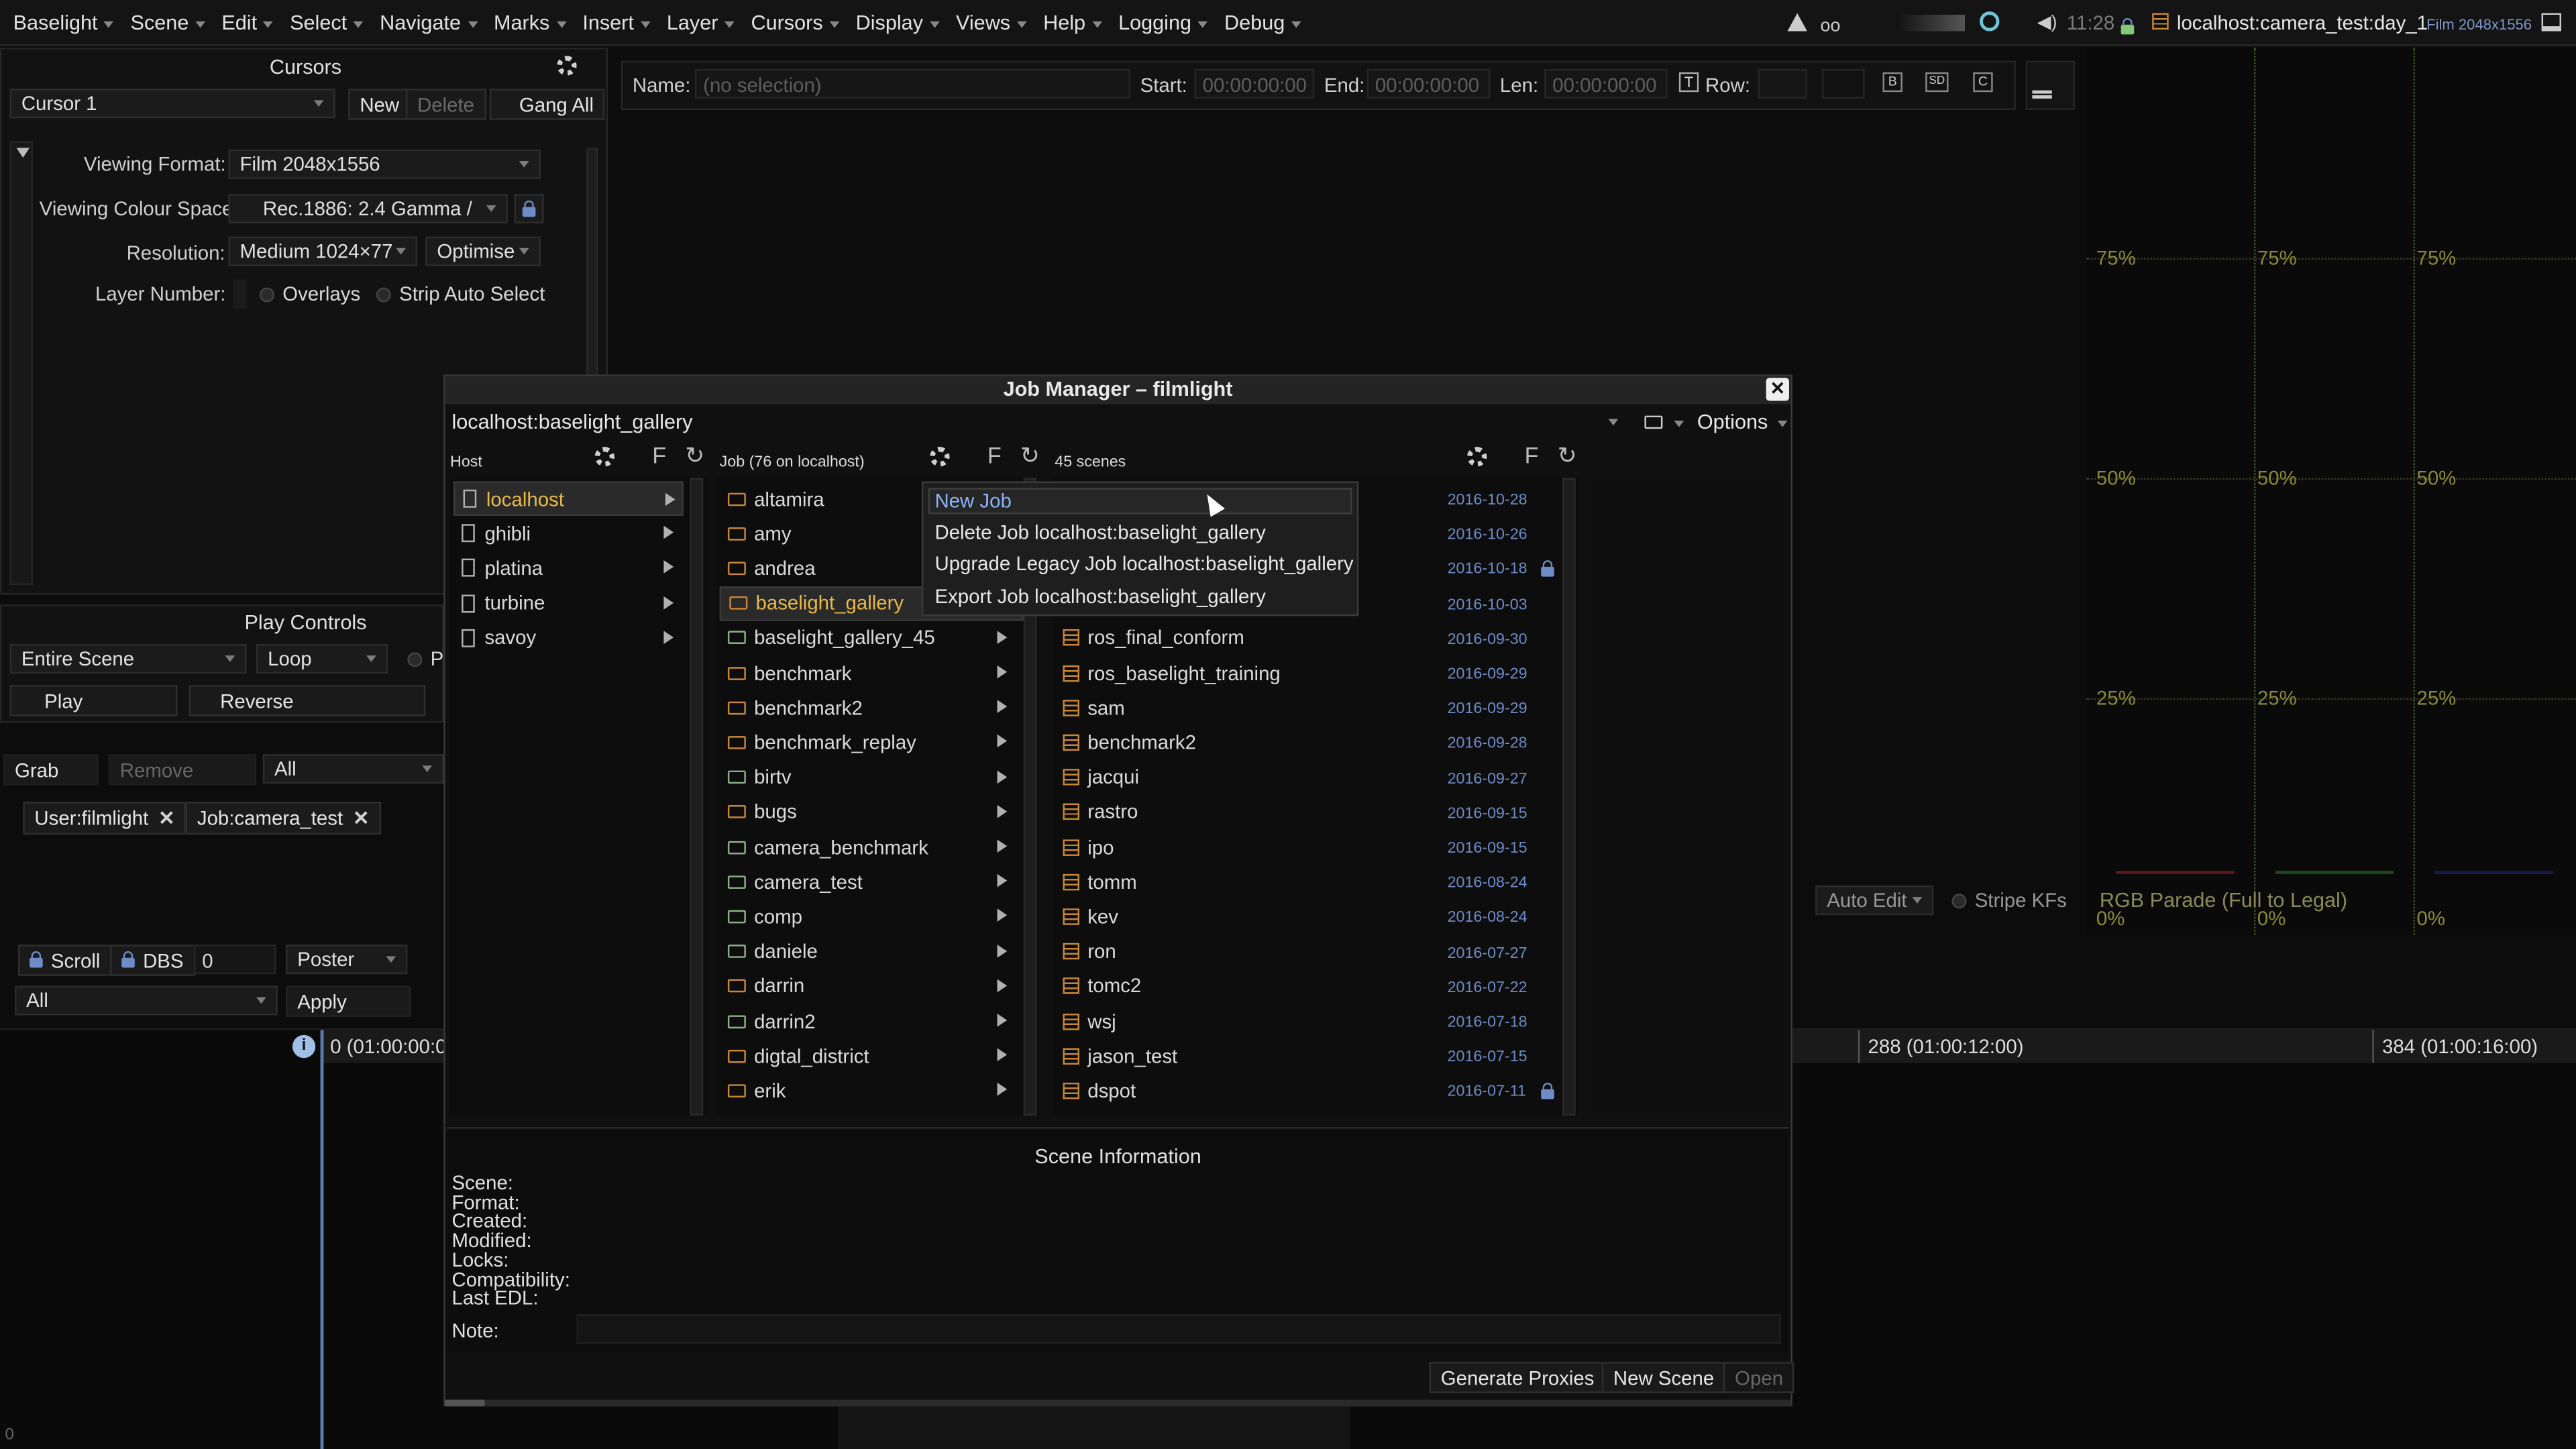  Describe the element at coordinates (353, 769) in the screenshot. I see `grab-filter-select: All` at that location.